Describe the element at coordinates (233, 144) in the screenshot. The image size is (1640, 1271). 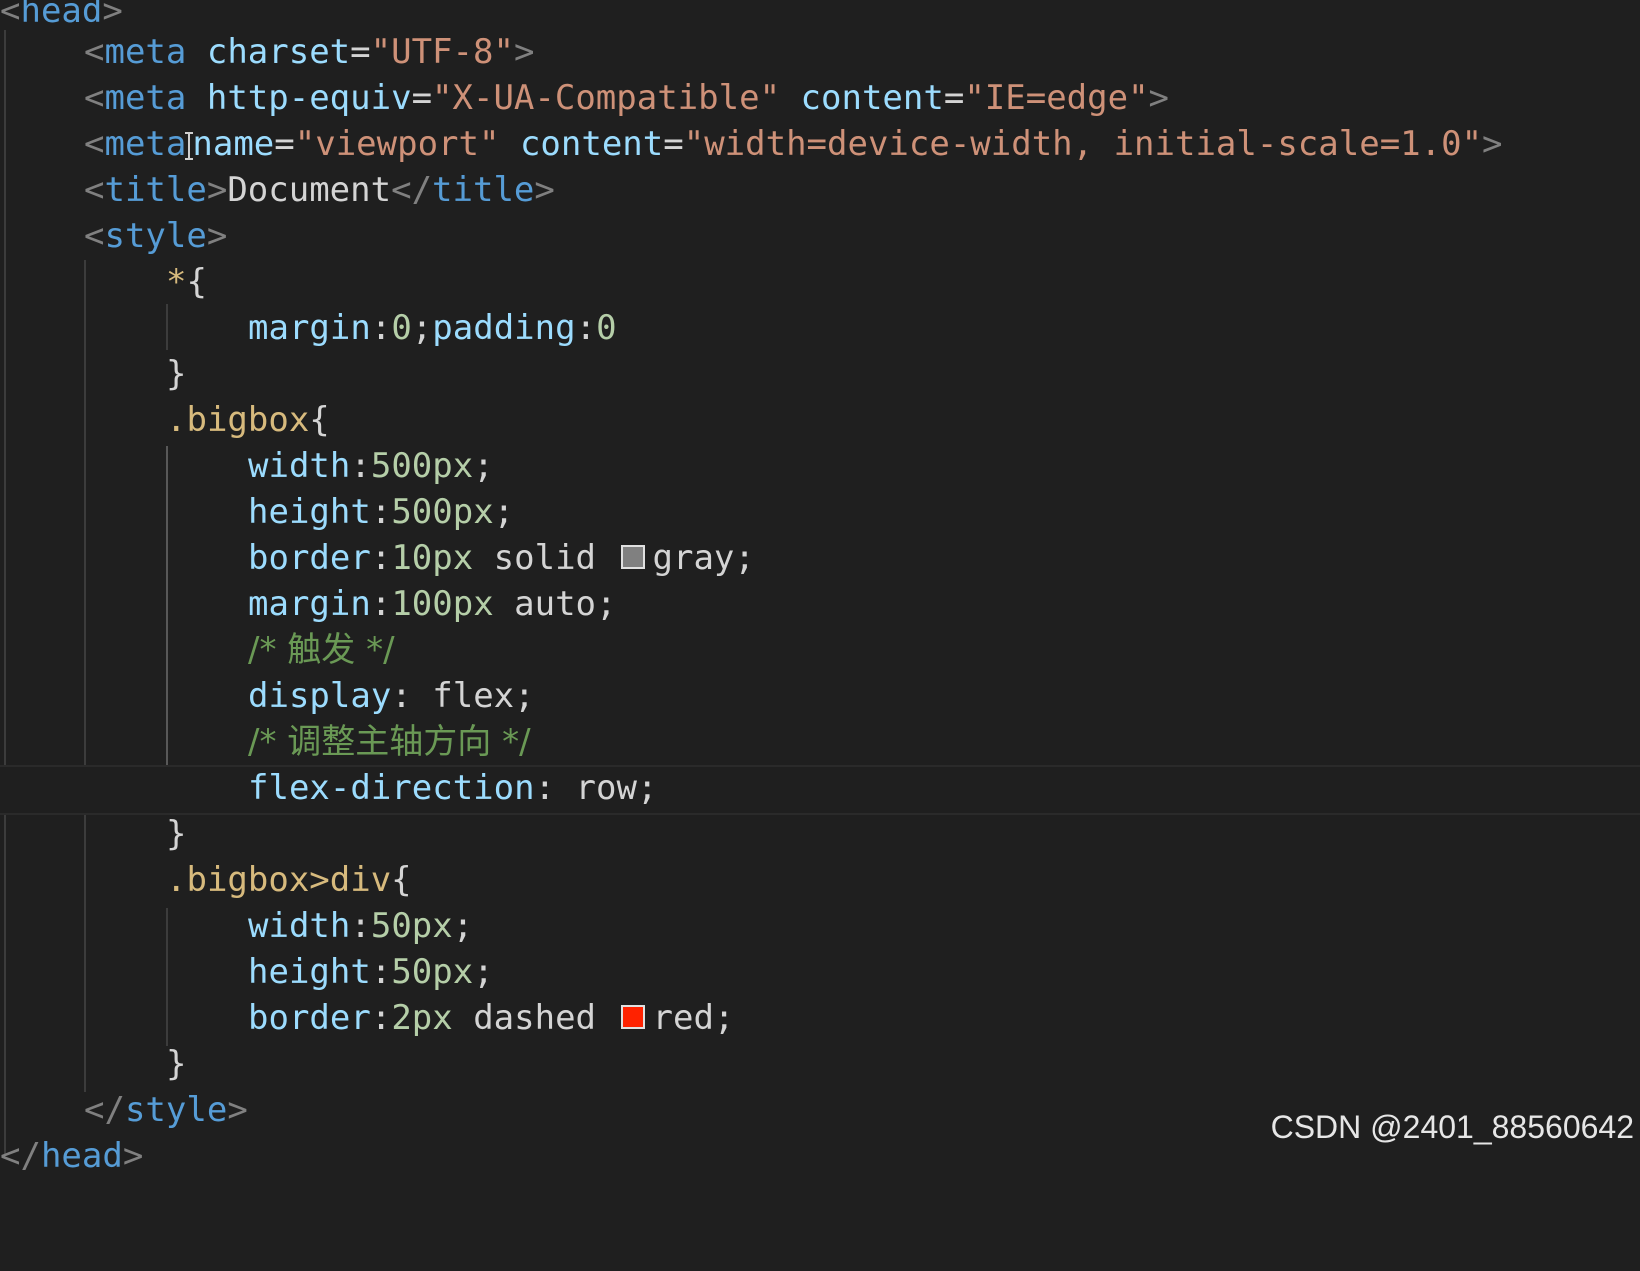
I see `token-attr: name` at that location.